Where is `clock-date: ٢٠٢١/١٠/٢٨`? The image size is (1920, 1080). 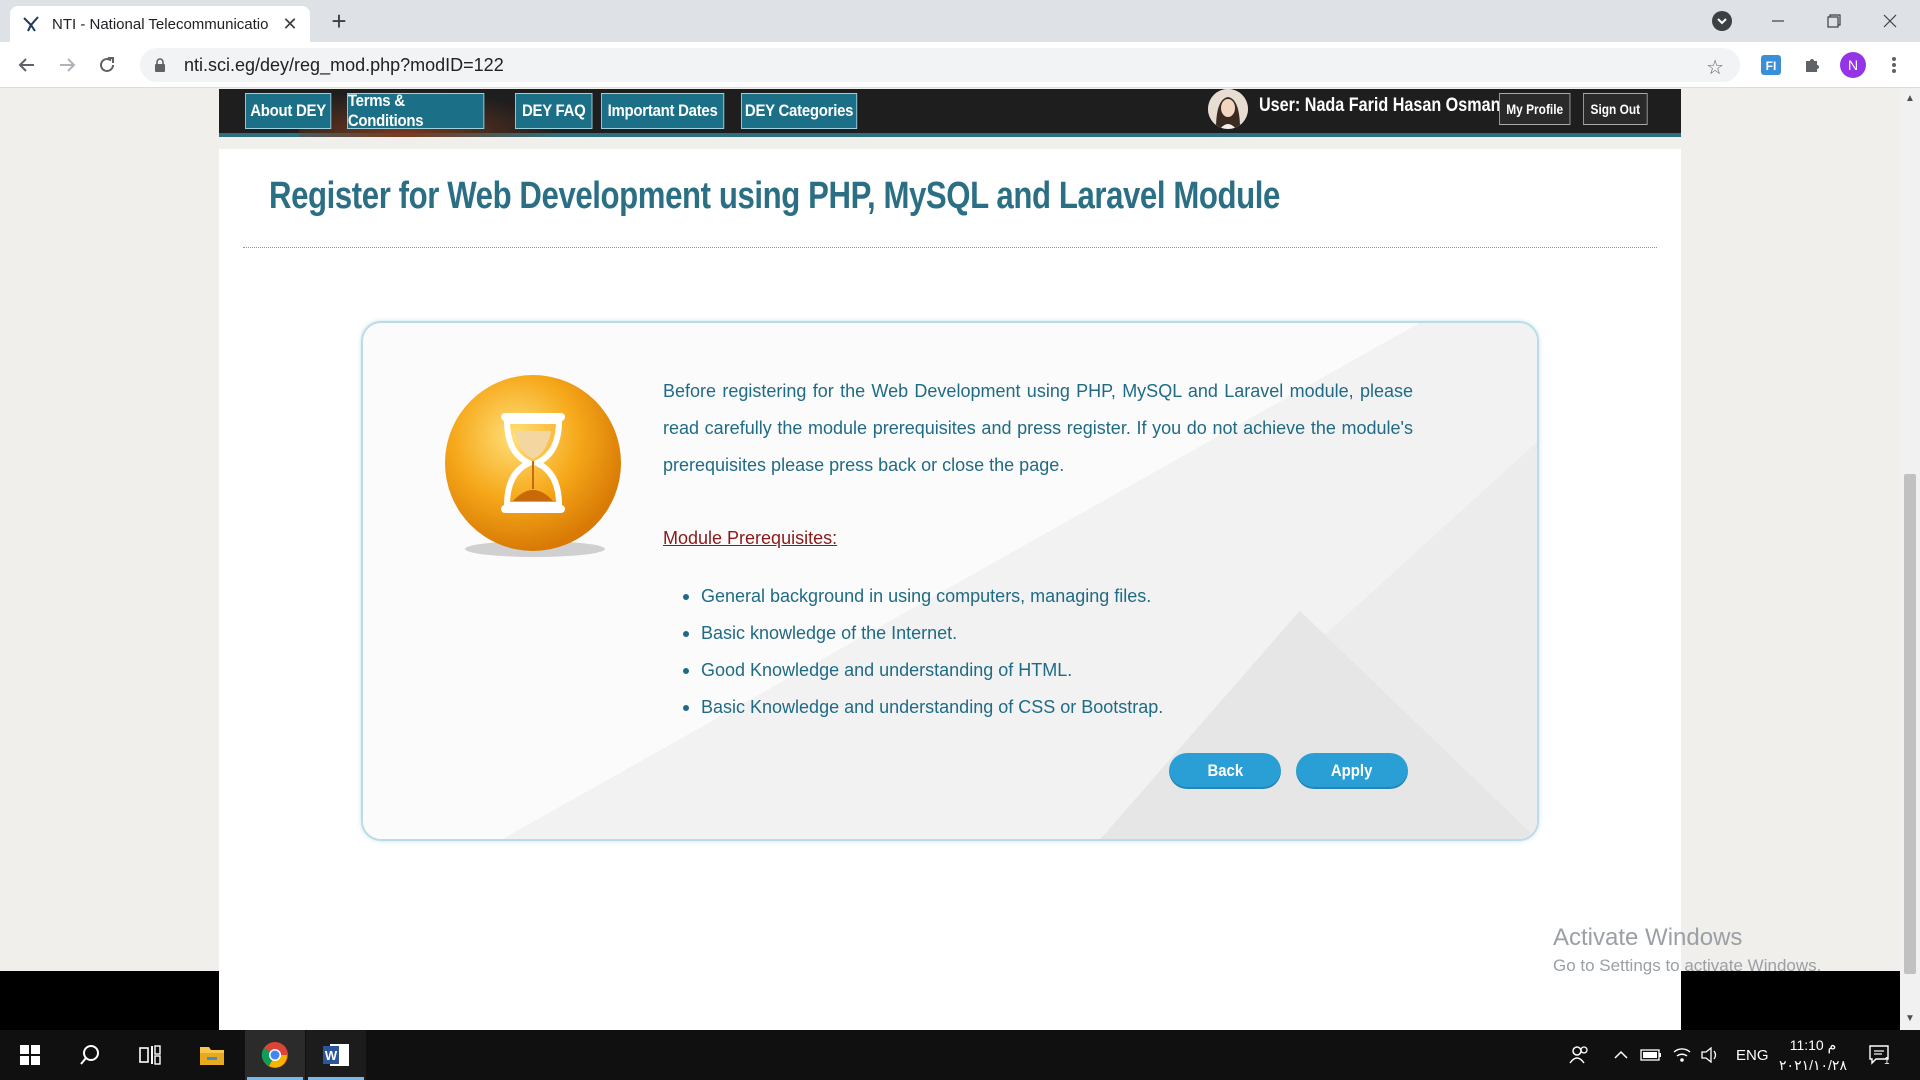 clock-date: ٢٠٢١/١٠/٢٨ is located at coordinates (1813, 1065).